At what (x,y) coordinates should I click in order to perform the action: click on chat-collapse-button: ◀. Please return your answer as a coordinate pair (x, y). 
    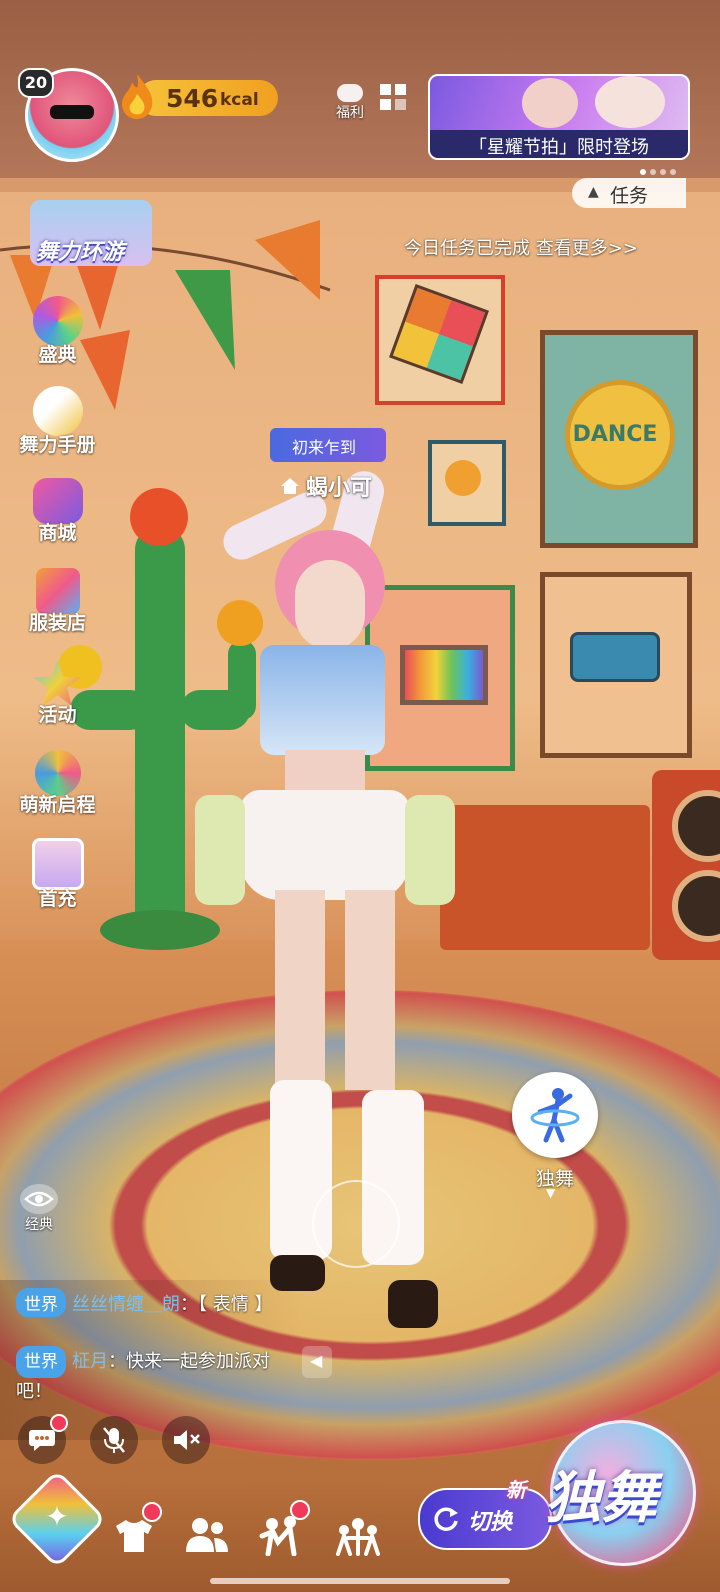
    Looking at the image, I should click on (317, 1362).